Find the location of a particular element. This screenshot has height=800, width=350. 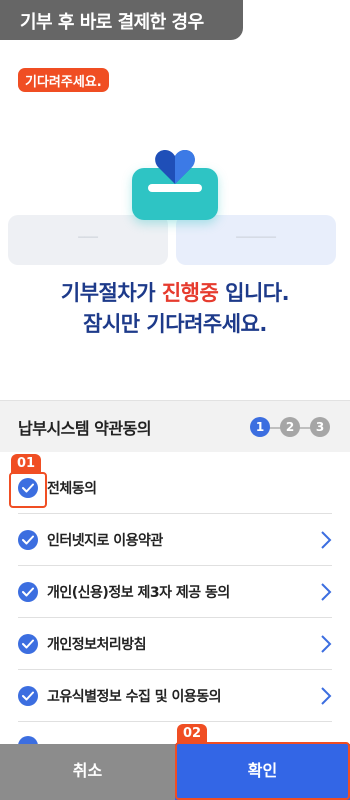

progress-text: 기부절차가 is located at coordinates (111, 293).